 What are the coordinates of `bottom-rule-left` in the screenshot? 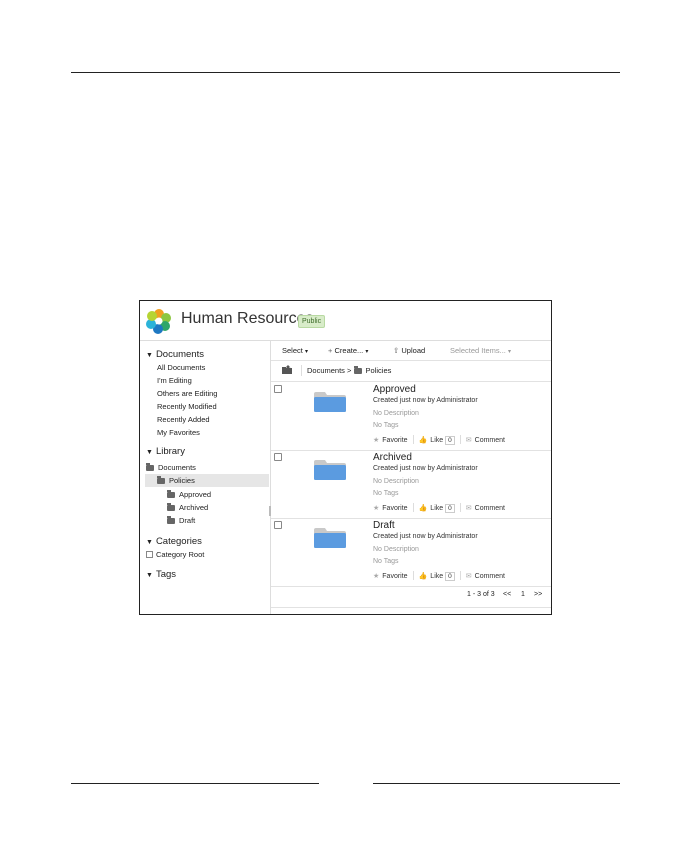 It's located at (195, 783).